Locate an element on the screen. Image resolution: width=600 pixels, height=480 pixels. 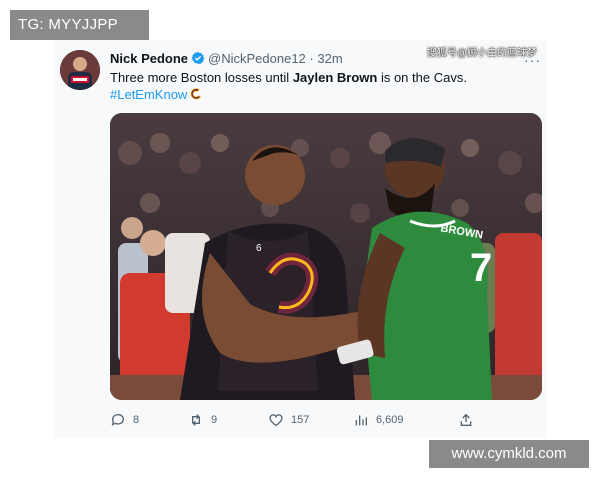
more-dots-icon: ··· is located at coordinates (532, 60).